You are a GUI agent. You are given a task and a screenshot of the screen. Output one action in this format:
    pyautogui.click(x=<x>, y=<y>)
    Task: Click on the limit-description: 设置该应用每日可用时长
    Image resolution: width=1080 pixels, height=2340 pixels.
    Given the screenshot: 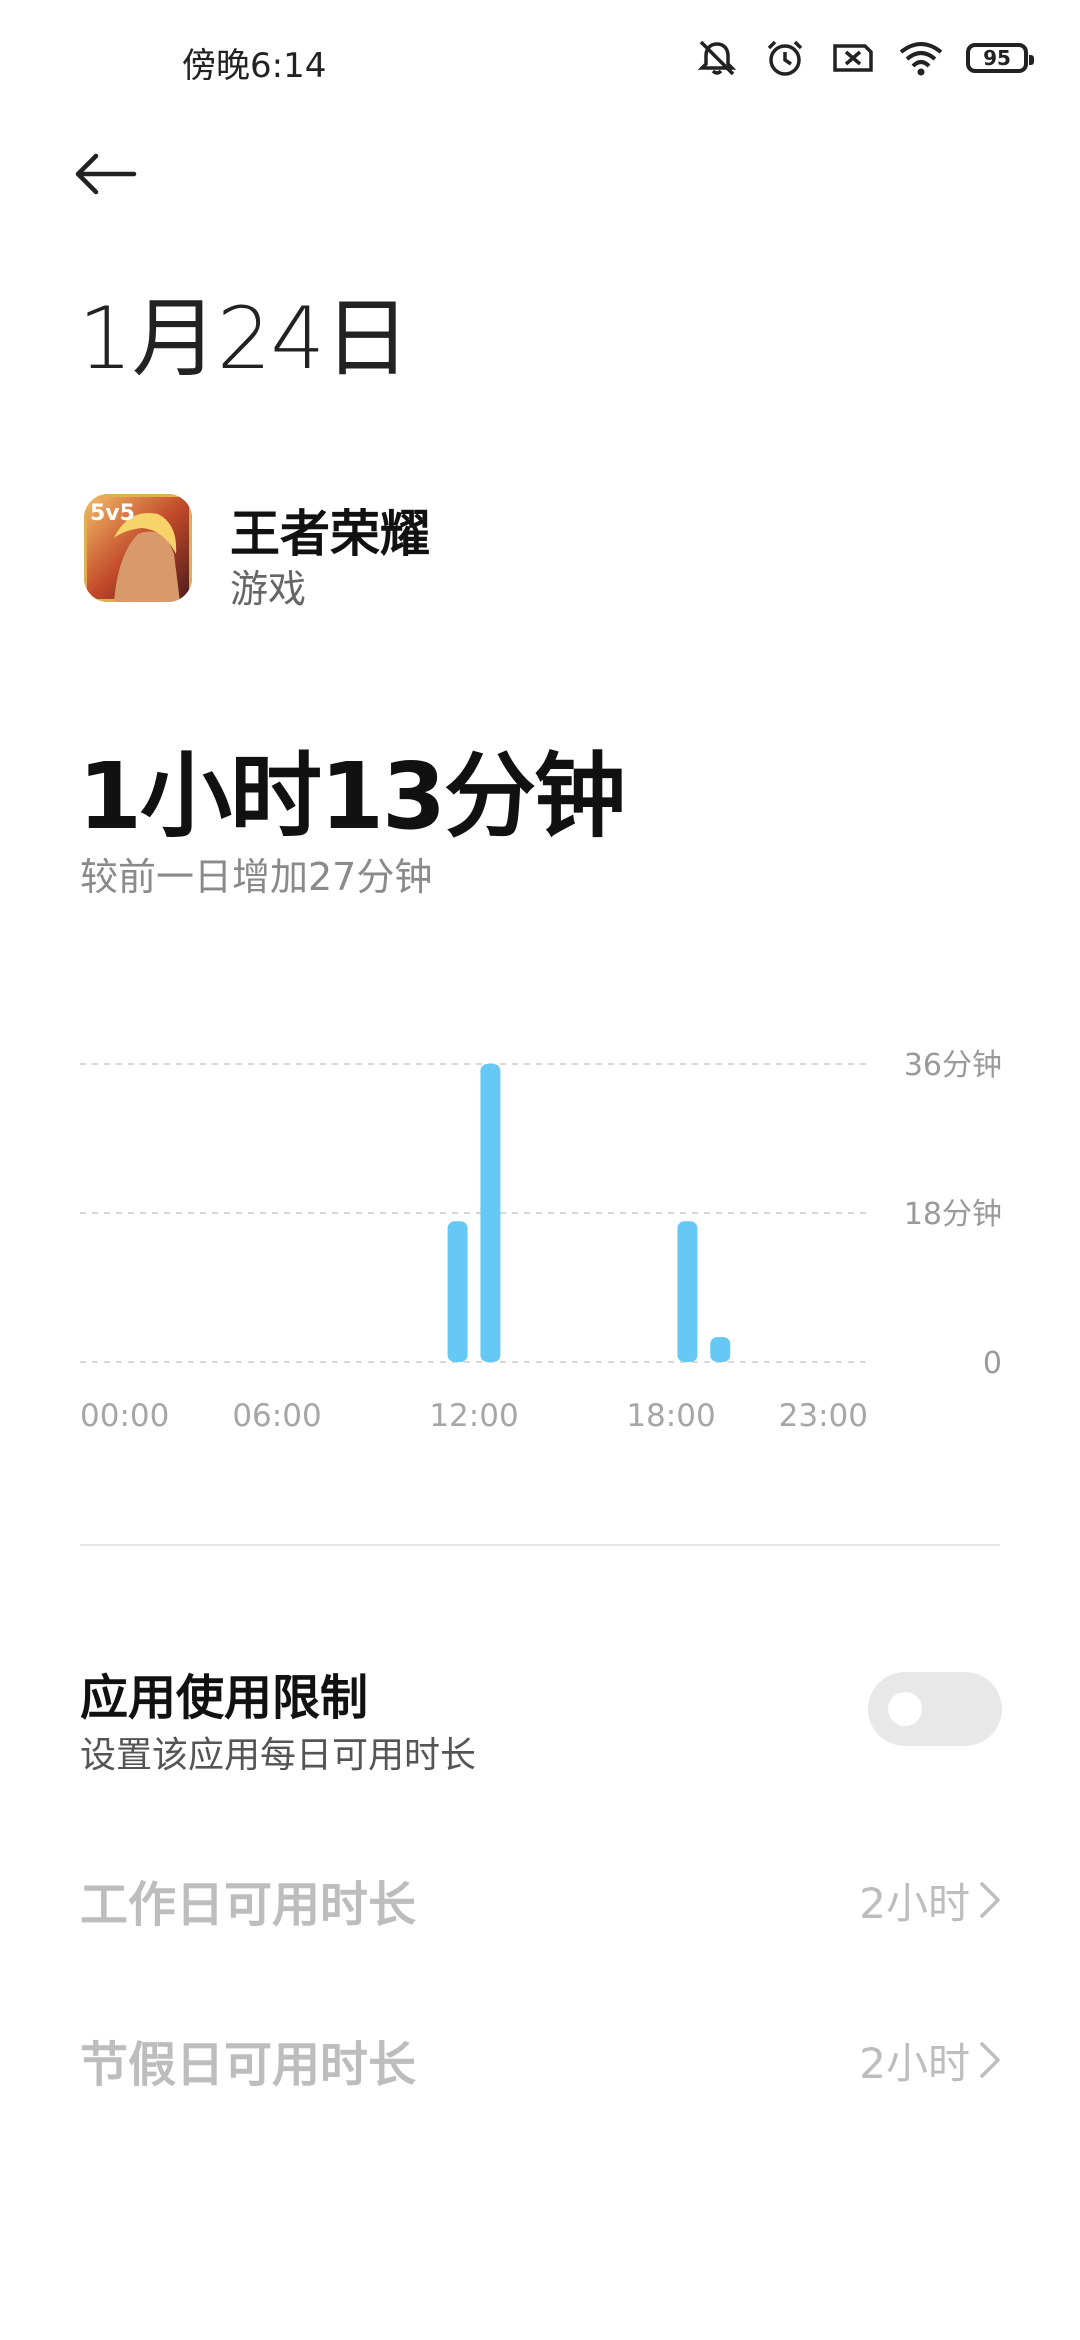 What is the action you would take?
    pyautogui.click(x=278, y=1755)
    